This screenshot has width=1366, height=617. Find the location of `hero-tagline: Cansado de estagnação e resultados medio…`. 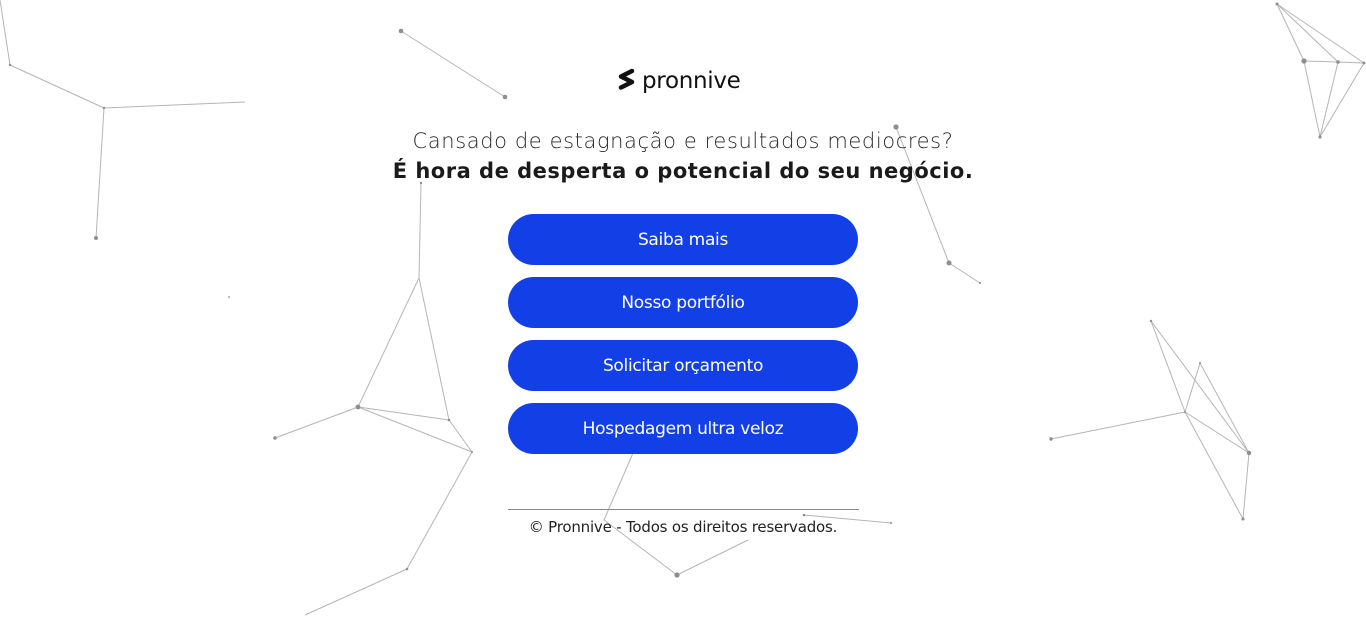

hero-tagline: Cansado de estagnação e resultados medio… is located at coordinates (683, 156).